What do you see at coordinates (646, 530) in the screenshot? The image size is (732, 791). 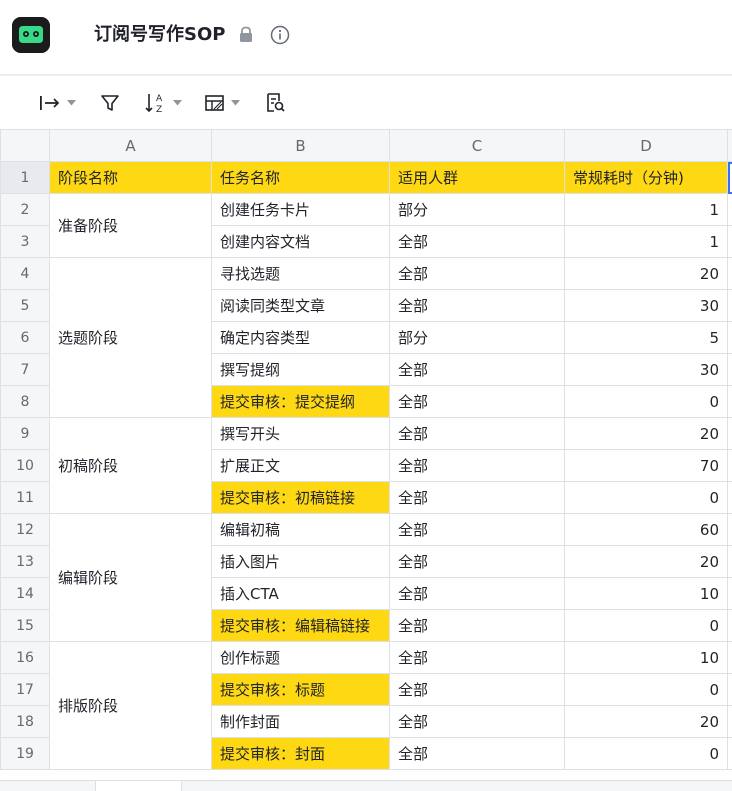 I see `minutes-cell: 60` at bounding box center [646, 530].